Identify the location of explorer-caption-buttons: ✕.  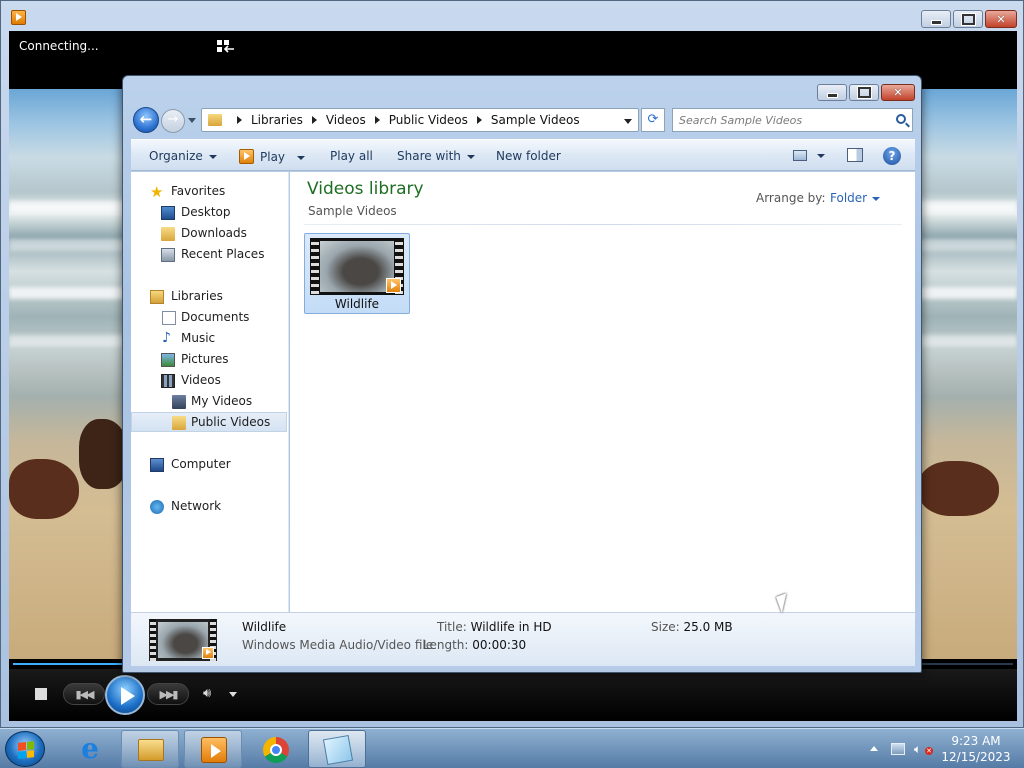
(866, 92).